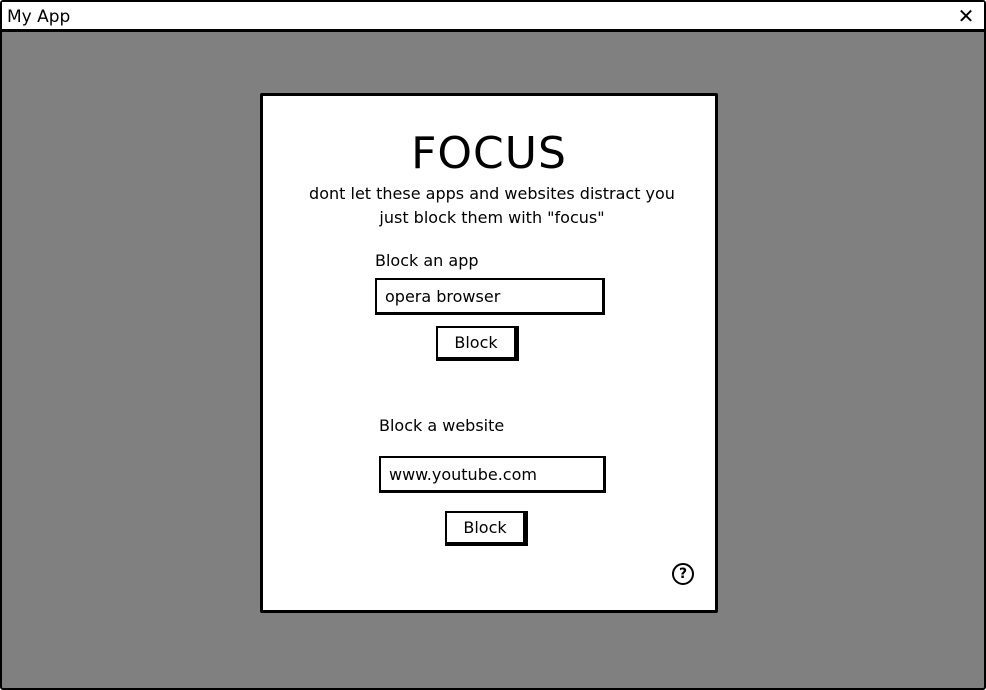 The width and height of the screenshot is (986, 690). Describe the element at coordinates (490, 296) in the screenshot. I see `block-app-input` at that location.